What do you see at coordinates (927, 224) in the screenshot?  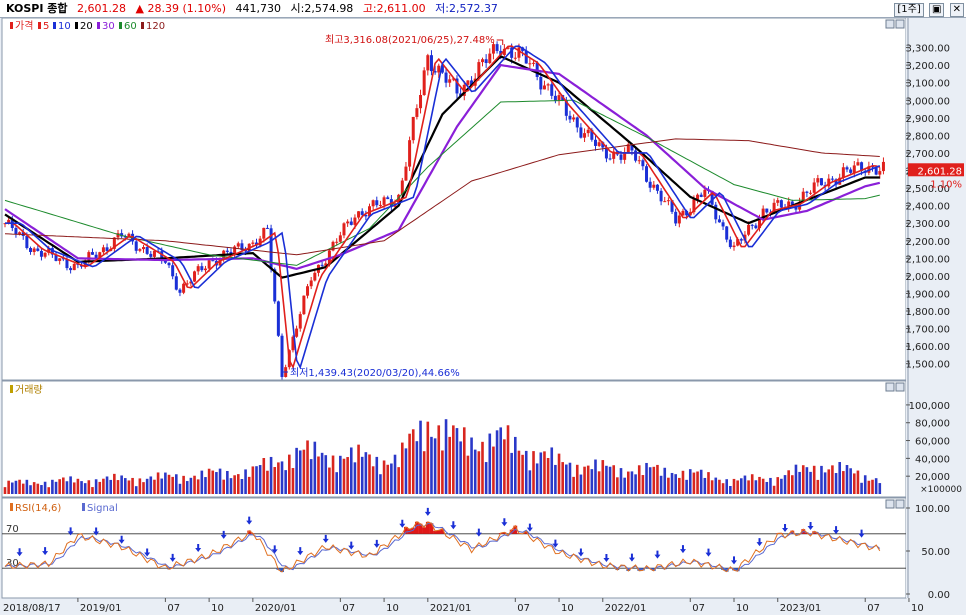 I see `price-tick-label: 2,300.00` at bounding box center [927, 224].